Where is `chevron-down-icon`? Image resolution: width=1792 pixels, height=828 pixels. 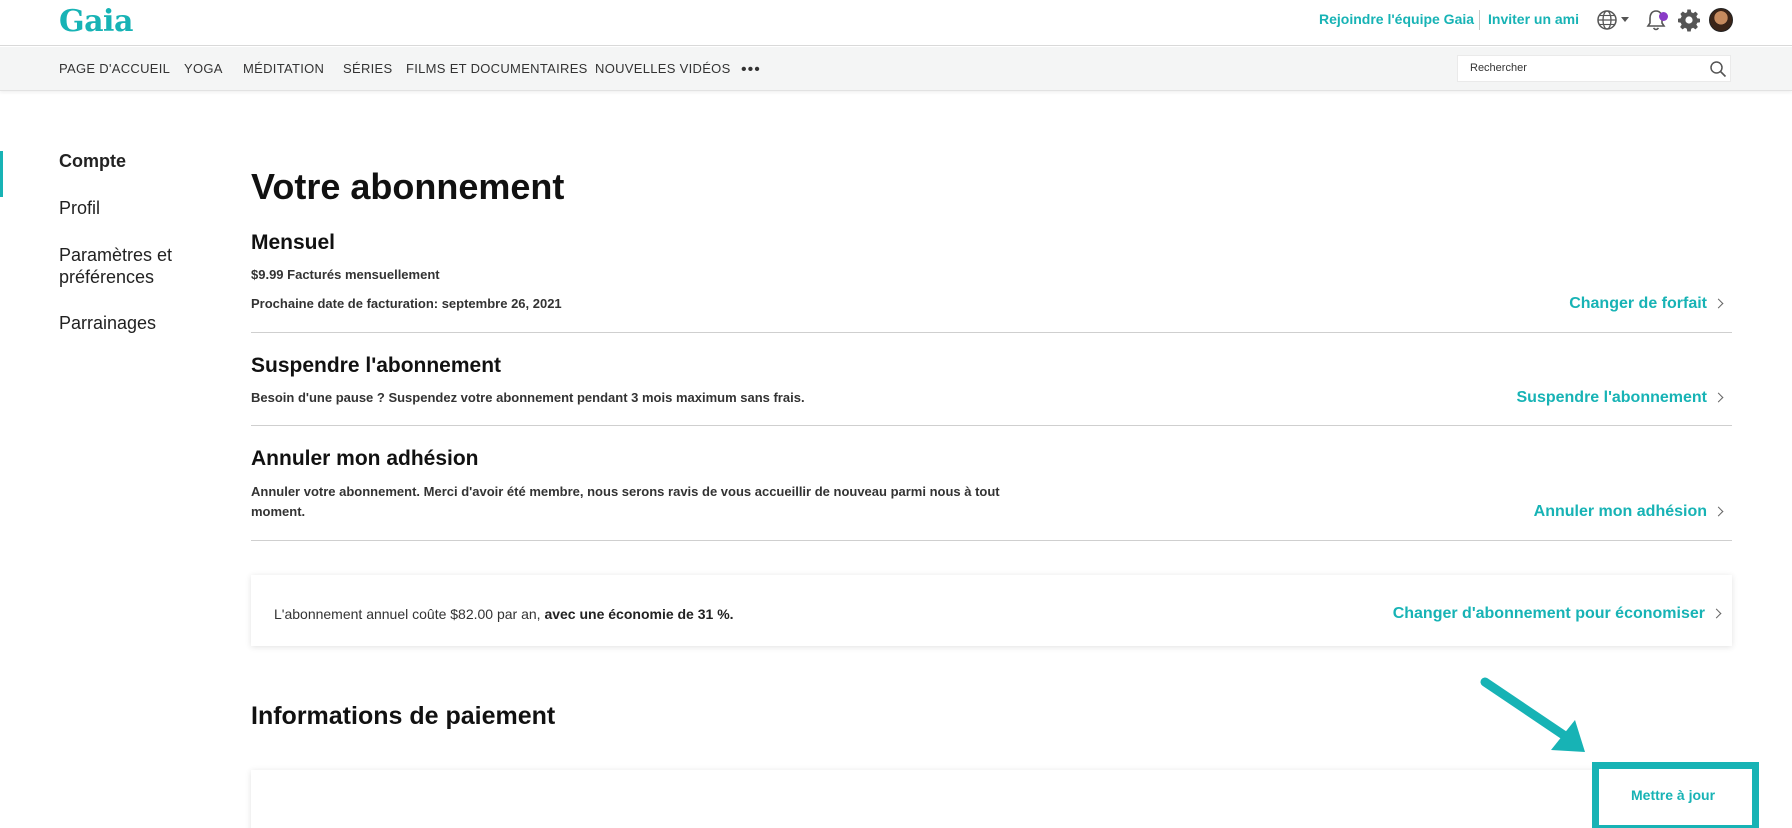
chevron-down-icon is located at coordinates (1625, 19).